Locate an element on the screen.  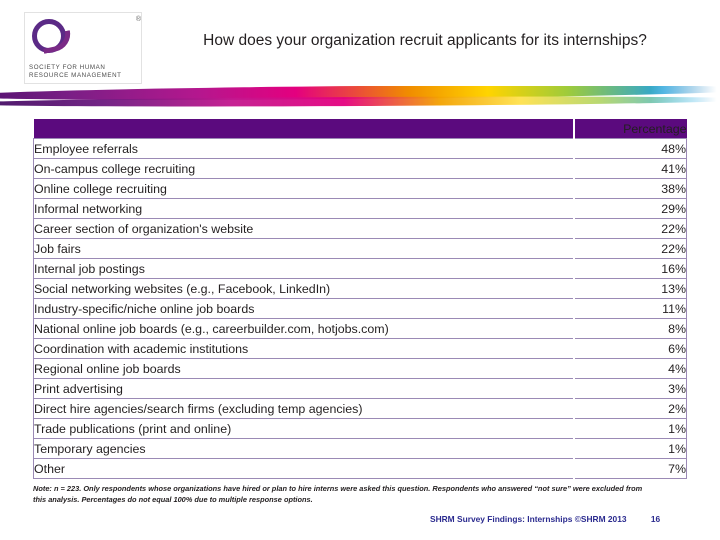
footer-page-number: 16 is located at coordinates (655, 519).